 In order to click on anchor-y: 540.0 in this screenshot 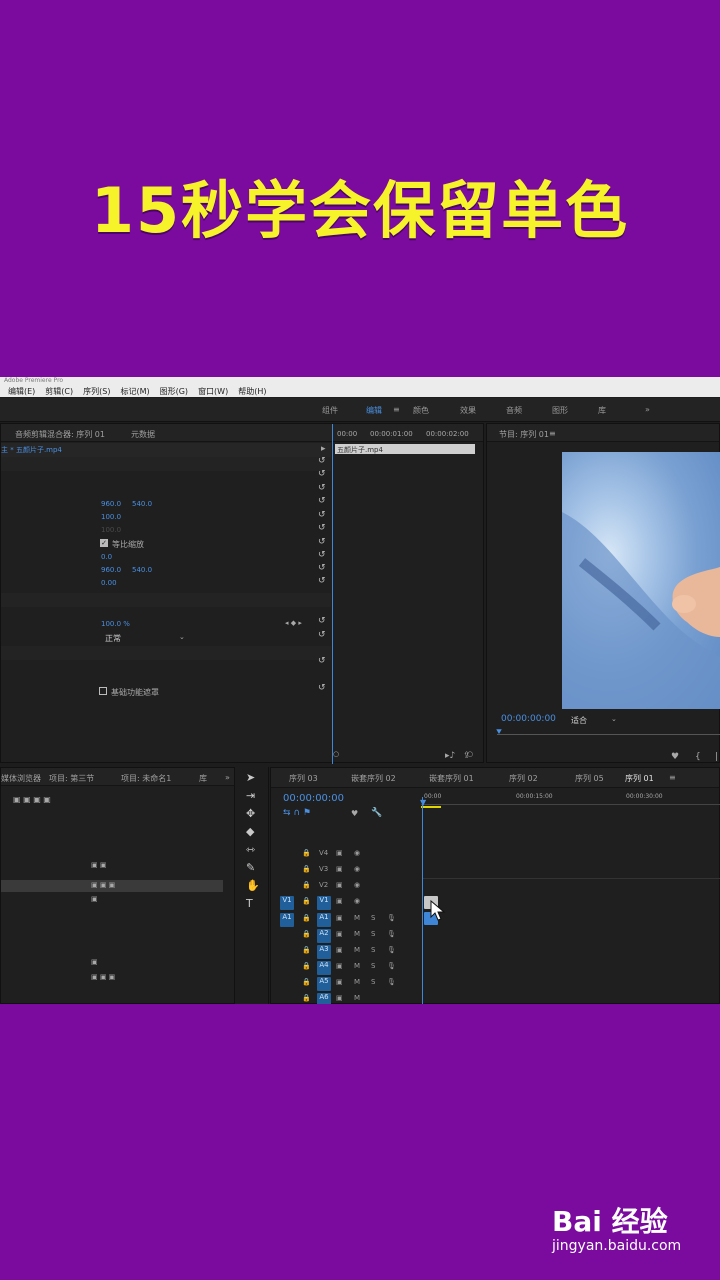, I will do `click(142, 570)`.